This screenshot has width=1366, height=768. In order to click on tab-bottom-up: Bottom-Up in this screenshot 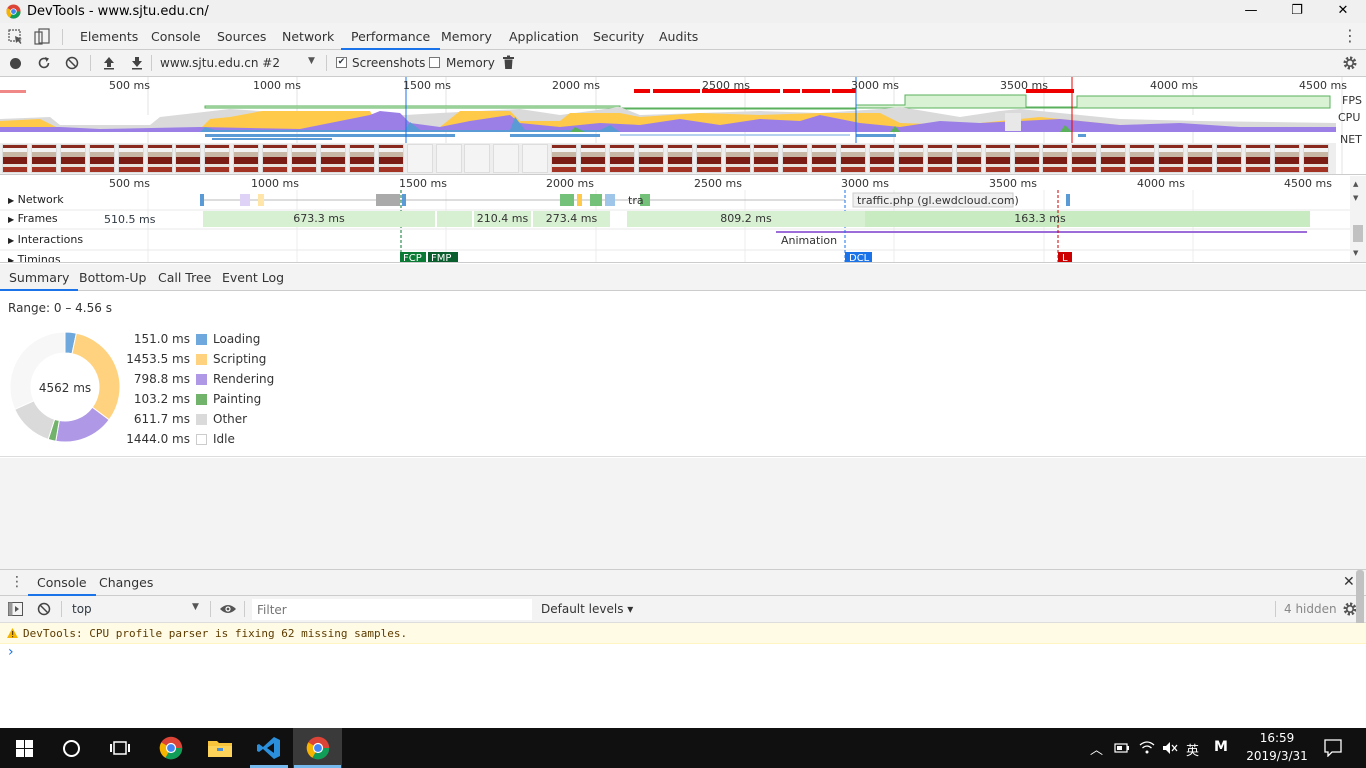, I will do `click(112, 277)`.